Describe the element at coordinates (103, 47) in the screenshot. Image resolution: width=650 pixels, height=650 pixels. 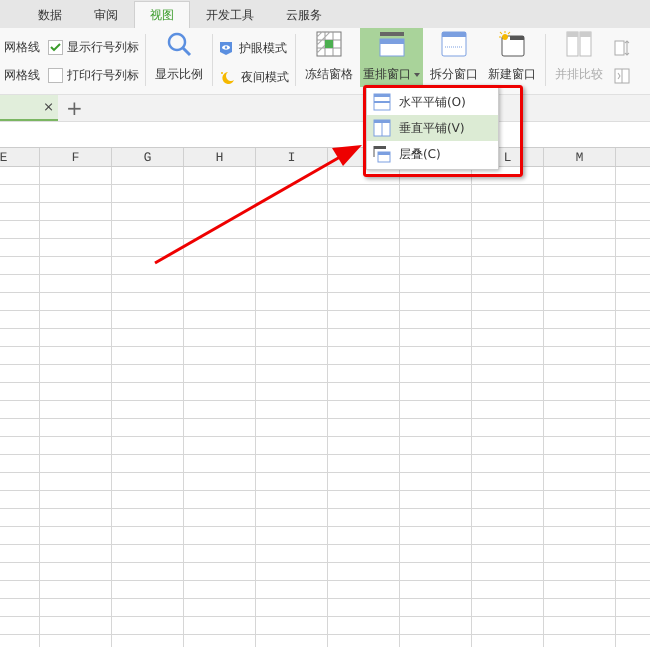
I see `checkbox-label: 显示行号列标` at that location.